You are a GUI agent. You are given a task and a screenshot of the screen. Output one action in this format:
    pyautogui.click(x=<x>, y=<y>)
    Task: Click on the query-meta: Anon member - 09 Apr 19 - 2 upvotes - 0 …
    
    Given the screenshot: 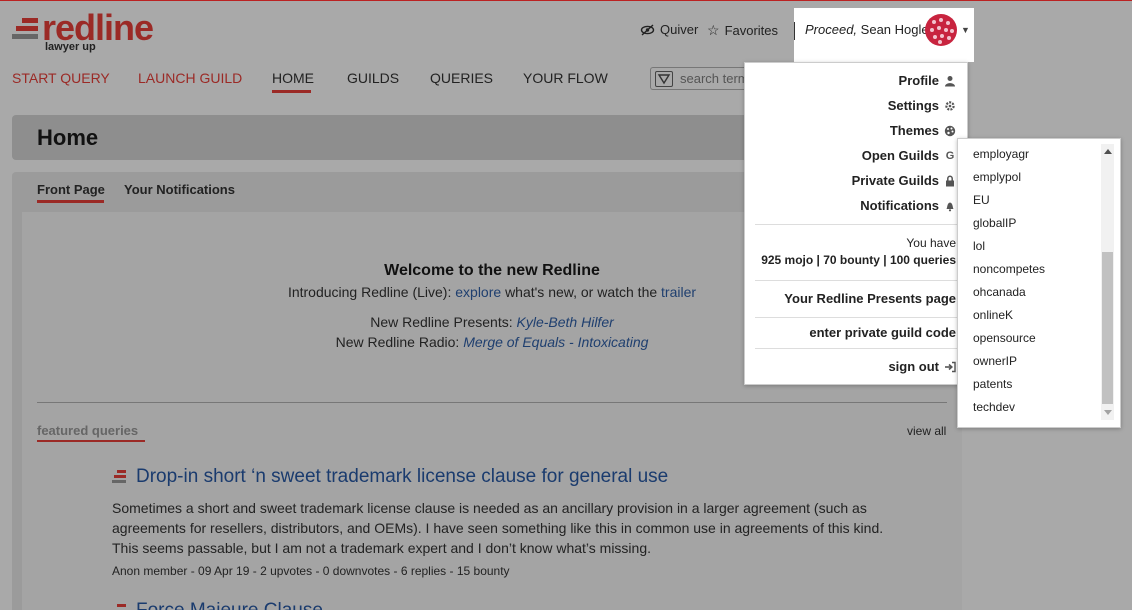 What is the action you would take?
    pyautogui.click(x=311, y=571)
    